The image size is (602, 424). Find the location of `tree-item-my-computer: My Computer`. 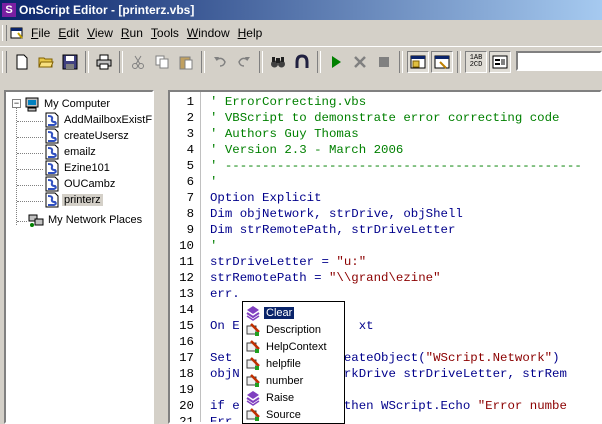

tree-item-my-computer: My Computer is located at coordinates (68, 104).